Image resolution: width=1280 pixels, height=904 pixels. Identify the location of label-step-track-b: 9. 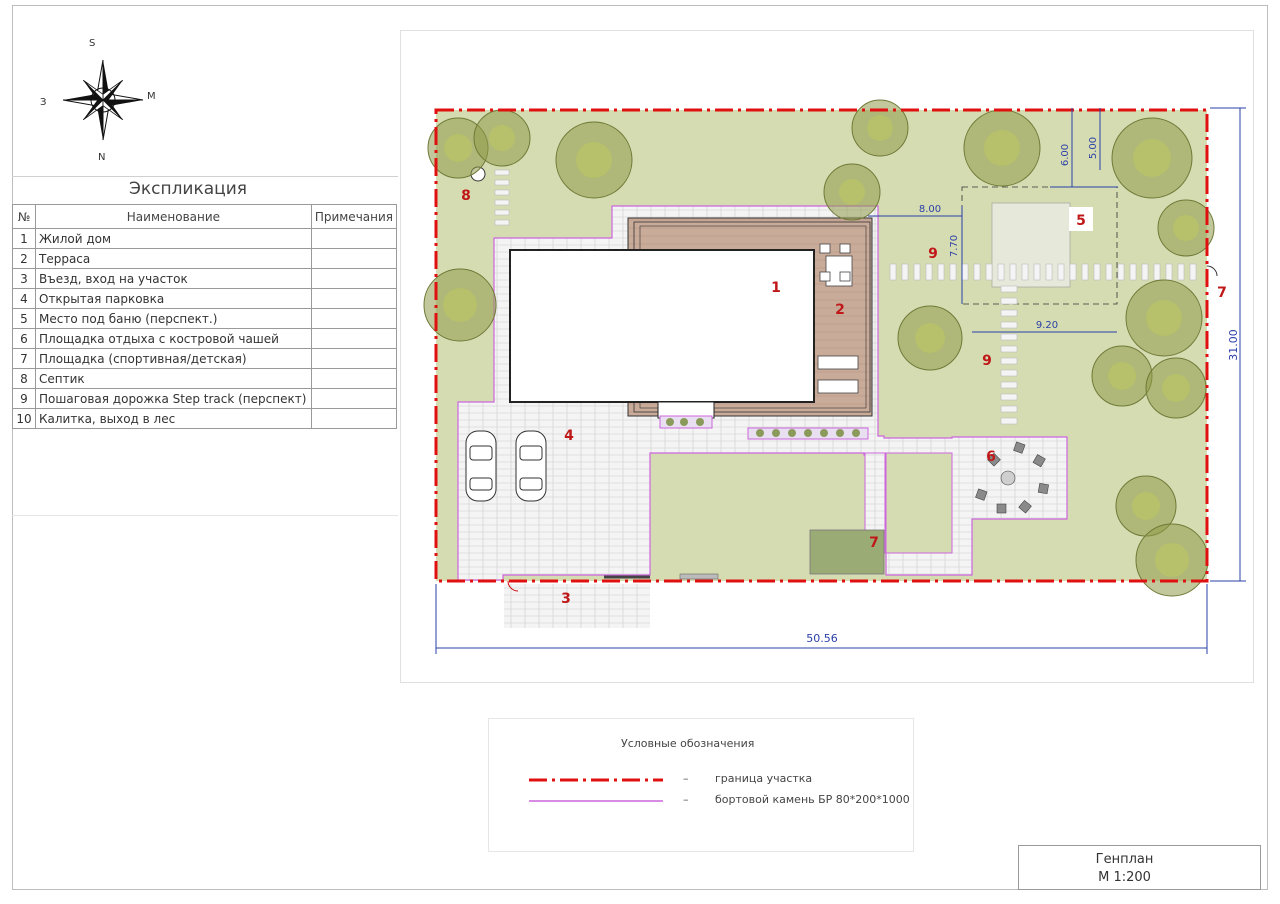
(987, 361).